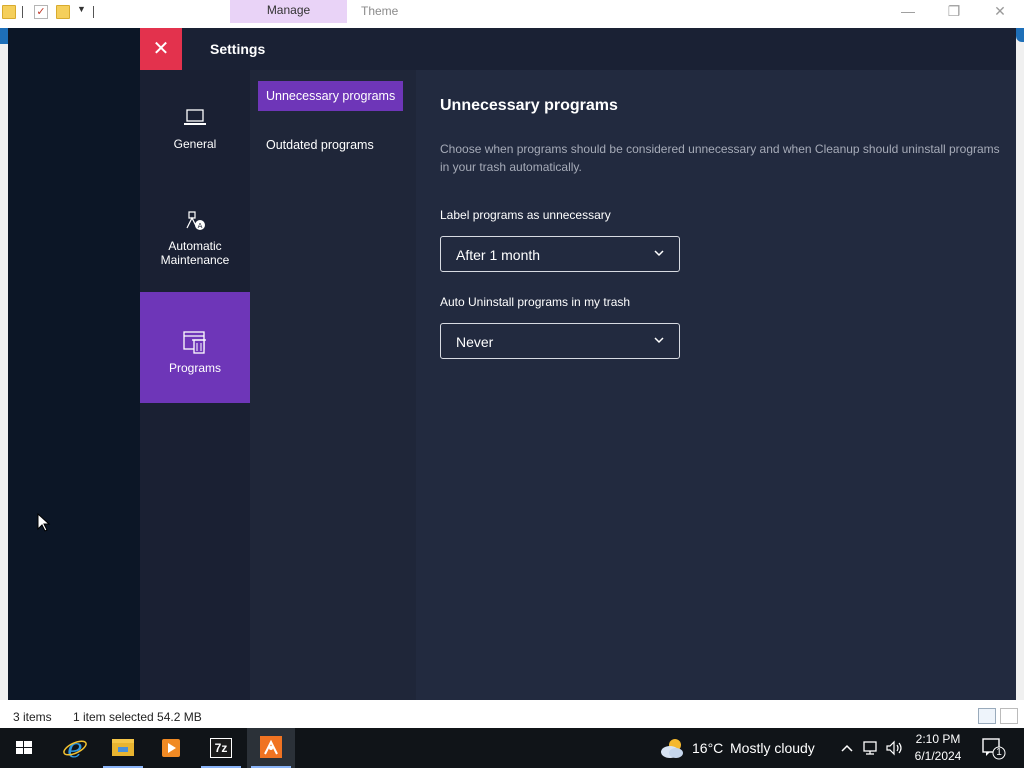 This screenshot has width=1024, height=768. What do you see at coordinates (195, 253) in the screenshot?
I see `category-label: Automatic Maintenance` at bounding box center [195, 253].